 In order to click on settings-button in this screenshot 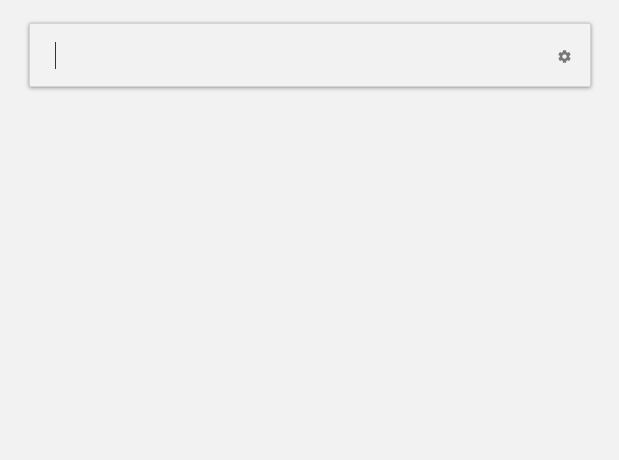, I will do `click(564, 56)`.